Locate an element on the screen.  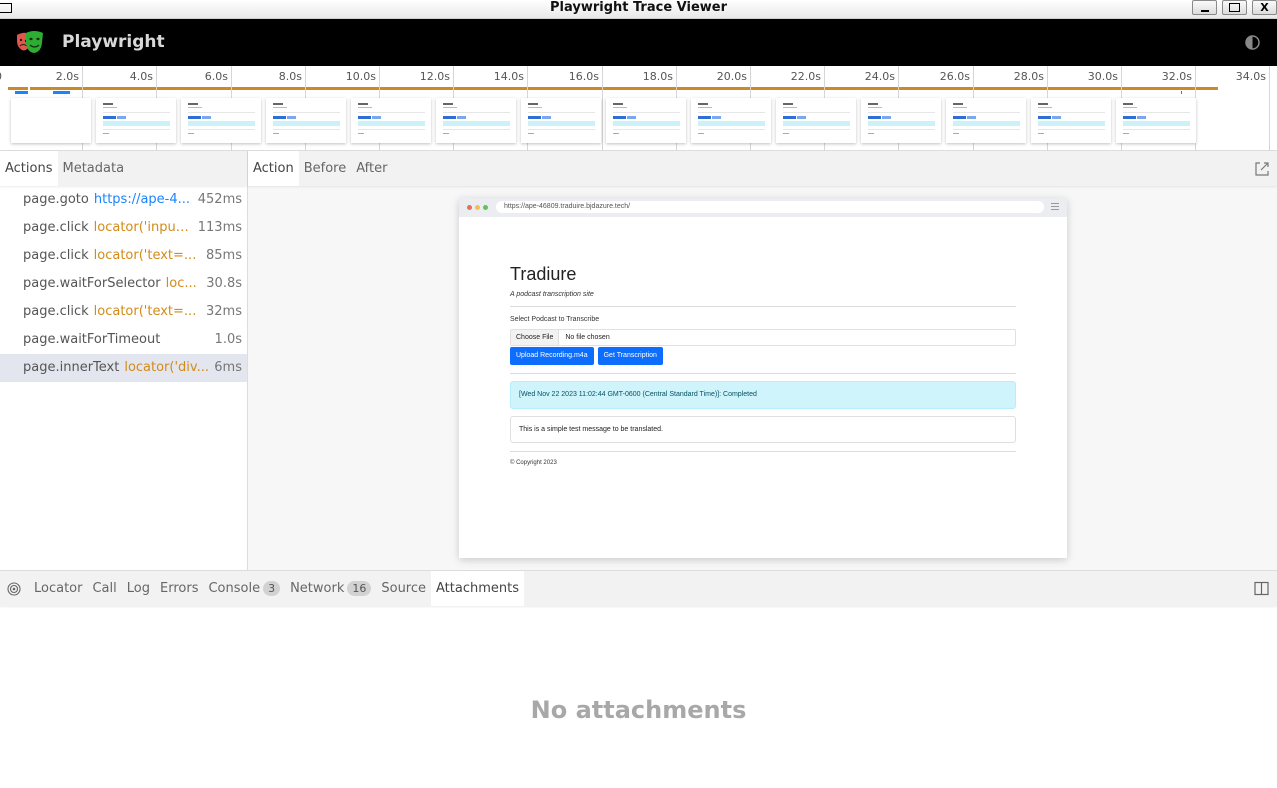
contrast-icon is located at coordinates (1252, 42).